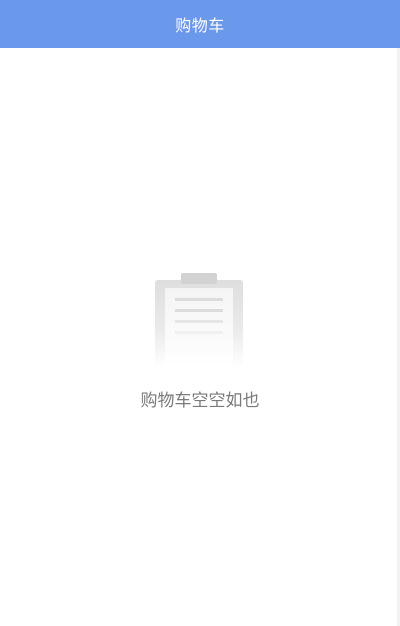 The height and width of the screenshot is (626, 400). What do you see at coordinates (200, 401) in the screenshot?
I see `empty-cart-message: 购物车空空如也` at bounding box center [200, 401].